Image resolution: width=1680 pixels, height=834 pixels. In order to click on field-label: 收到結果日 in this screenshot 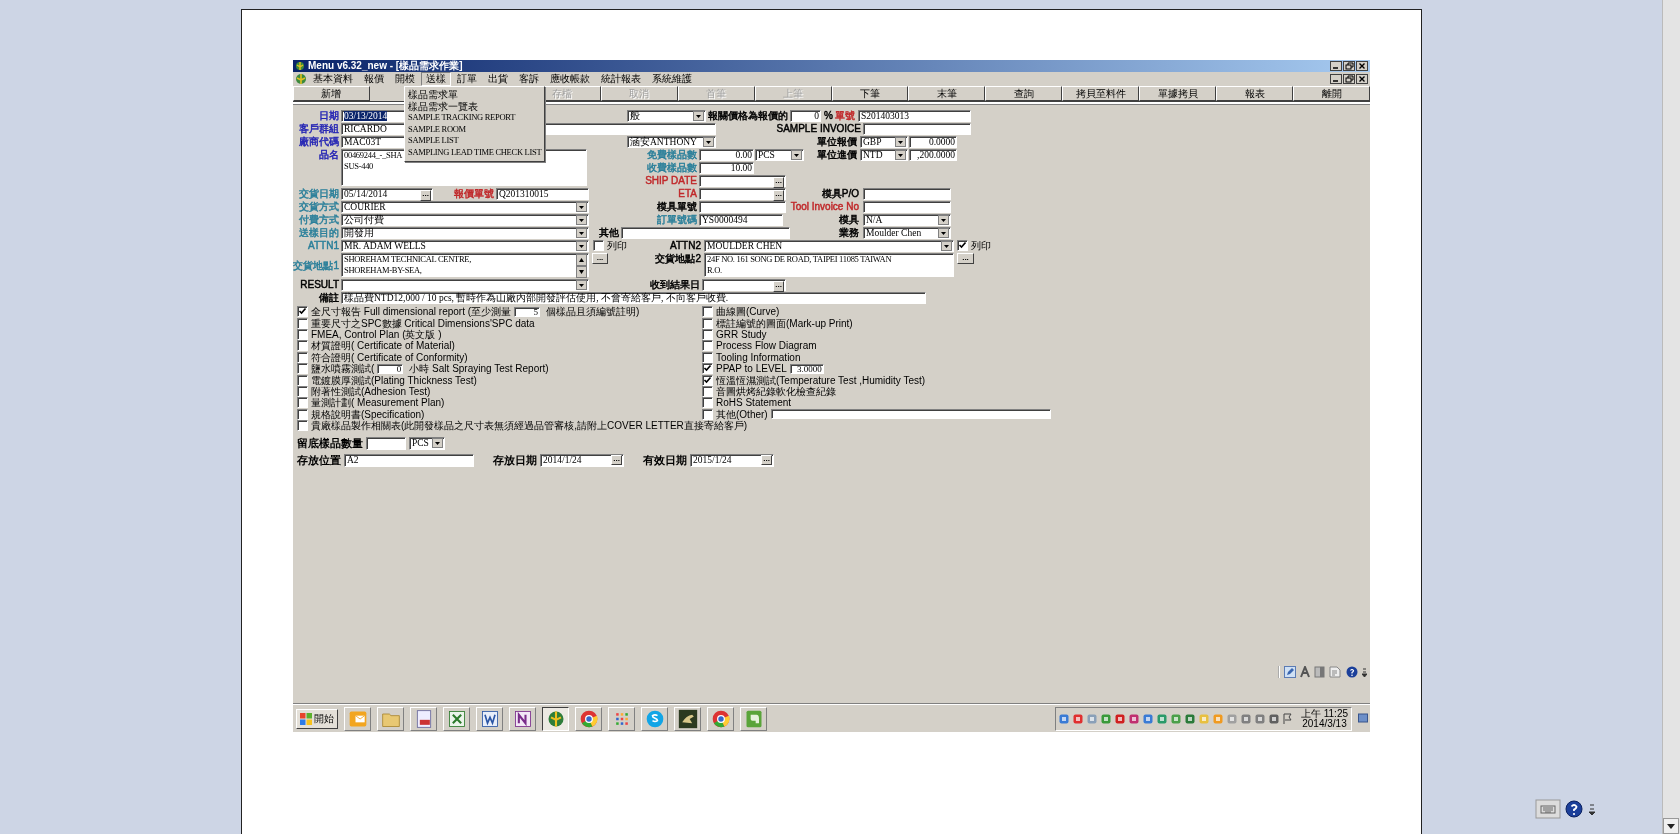, I will do `click(675, 284)`.